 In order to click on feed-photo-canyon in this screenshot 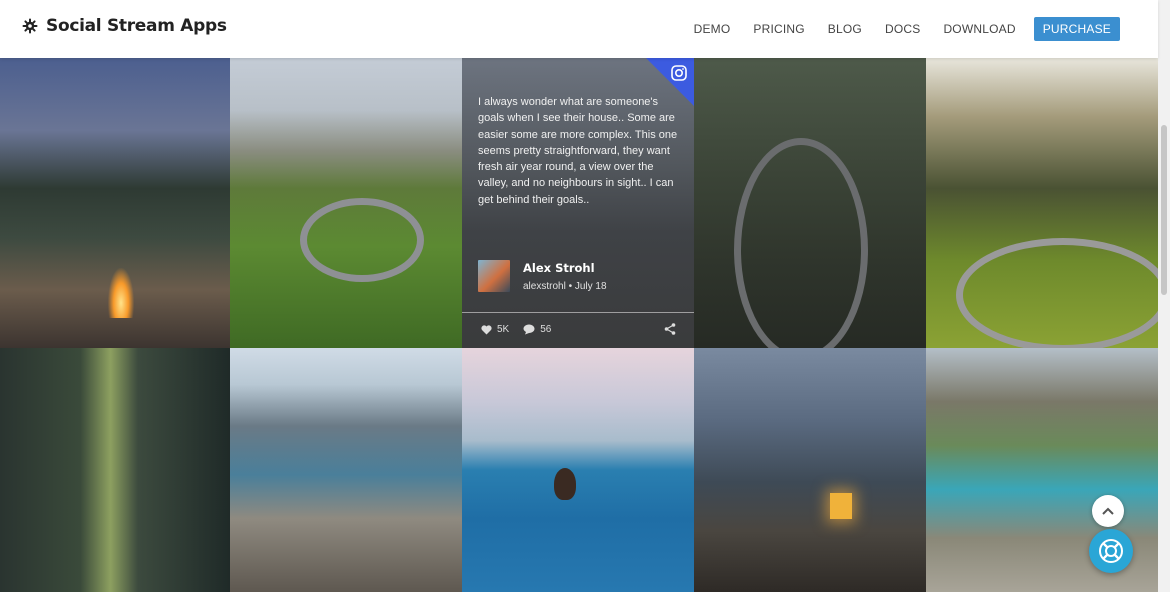, I will do `click(115, 470)`.